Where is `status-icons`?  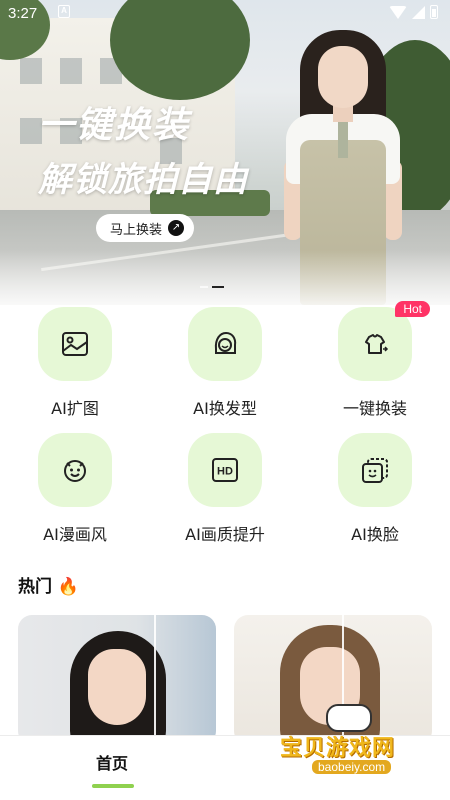 status-icons is located at coordinates (413, 12).